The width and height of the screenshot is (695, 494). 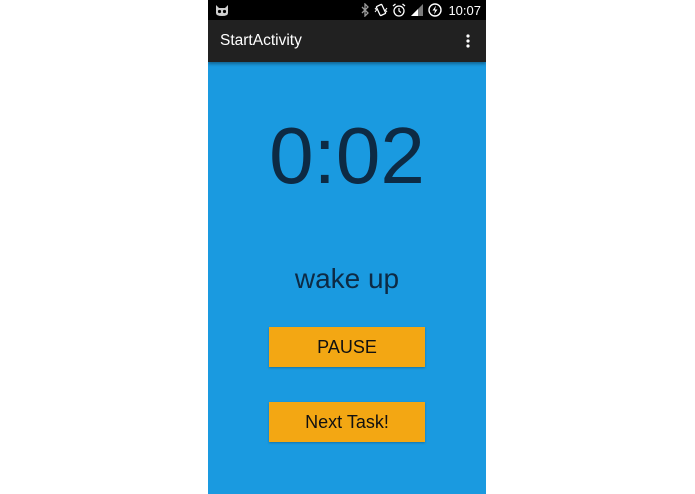 I want to click on action-bar: StartActivity, so click(x=347, y=41).